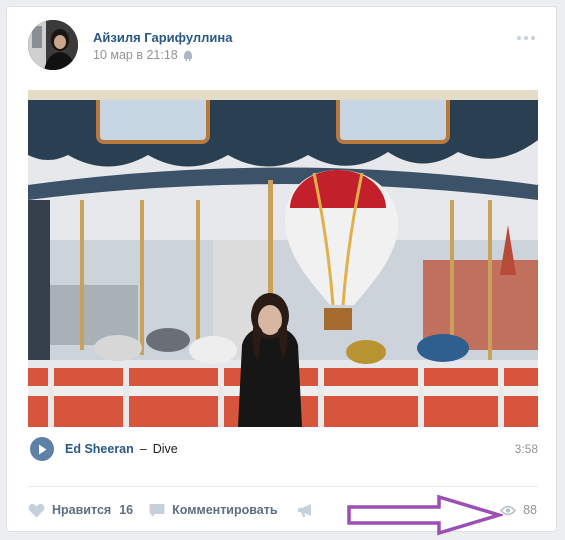 The image size is (565, 540). What do you see at coordinates (530, 510) in the screenshot?
I see `views-count: 88` at bounding box center [530, 510].